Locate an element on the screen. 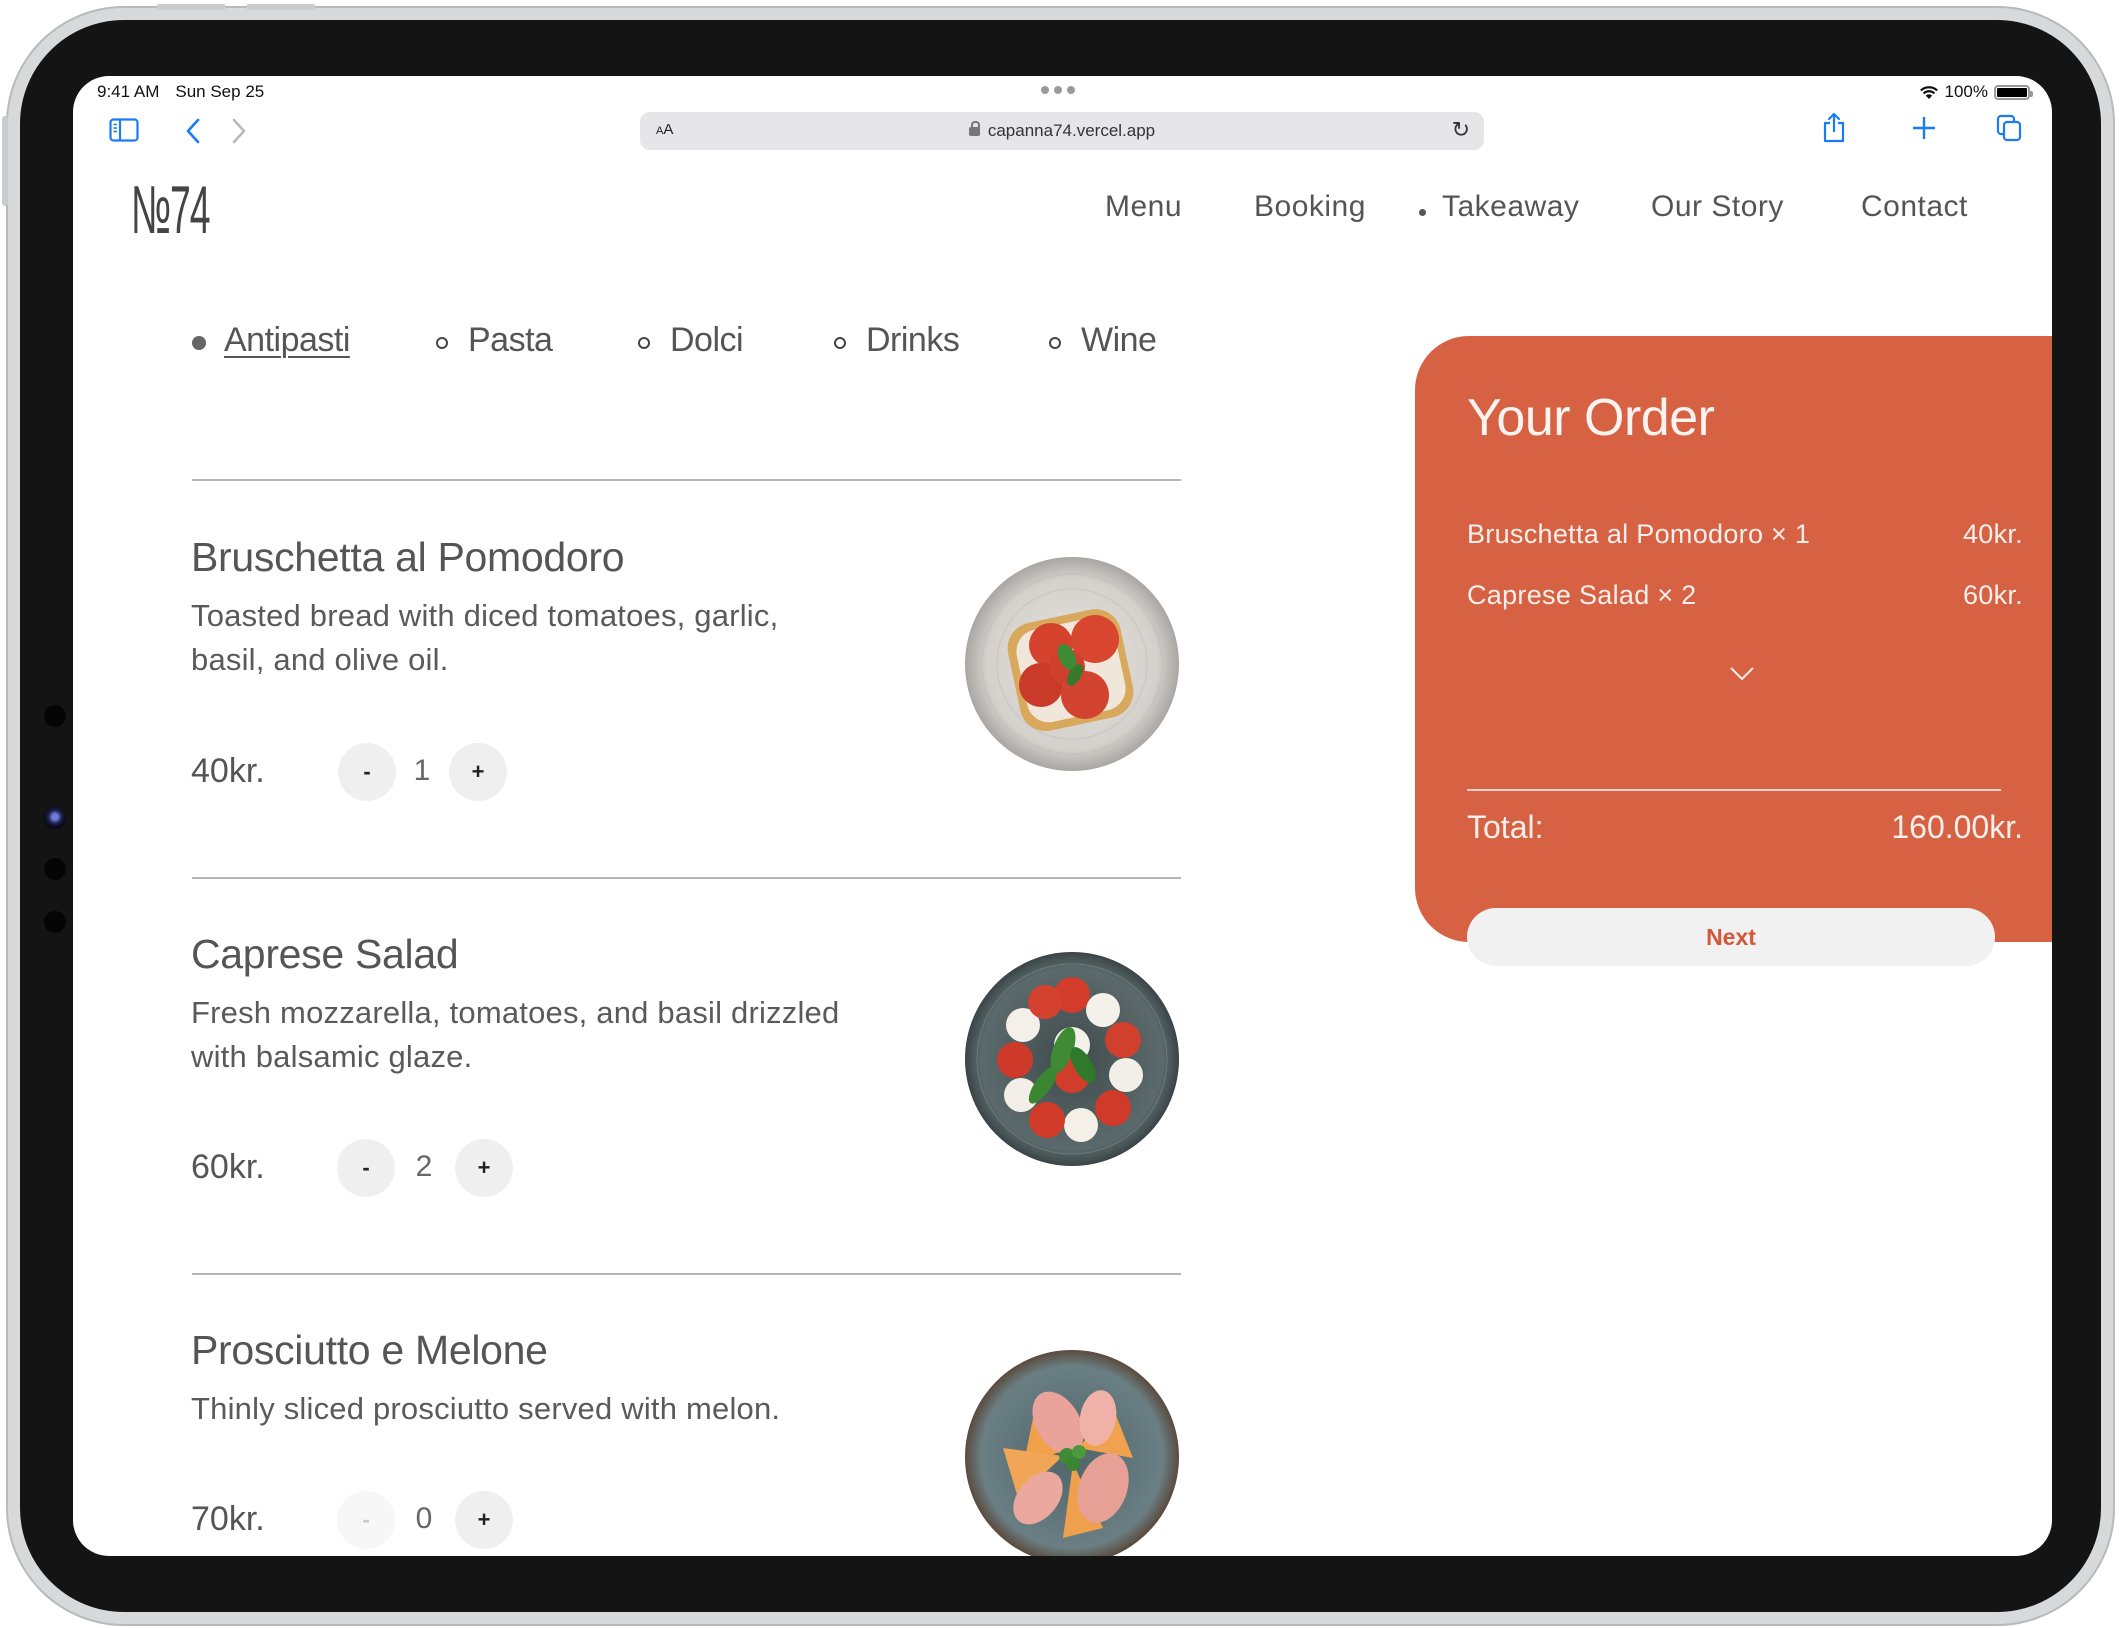 The image size is (2123, 1628). category-bullet-active is located at coordinates (199, 343).